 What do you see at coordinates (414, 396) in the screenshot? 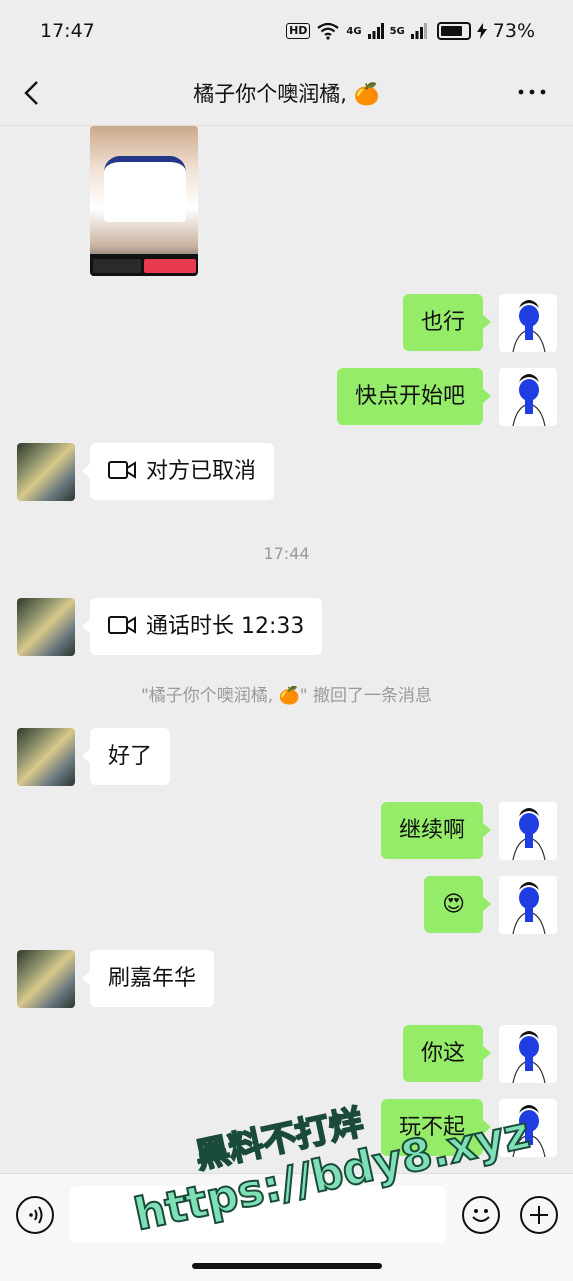
I see `outgoing-message: 快点开始吧` at bounding box center [414, 396].